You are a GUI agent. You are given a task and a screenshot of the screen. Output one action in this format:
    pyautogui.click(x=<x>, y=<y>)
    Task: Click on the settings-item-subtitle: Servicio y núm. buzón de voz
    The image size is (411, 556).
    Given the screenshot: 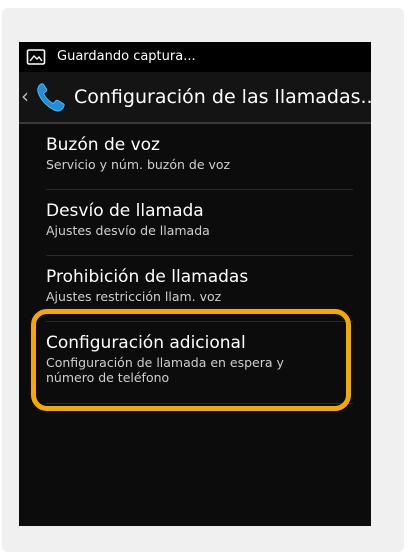 What is the action you would take?
    pyautogui.click(x=138, y=164)
    